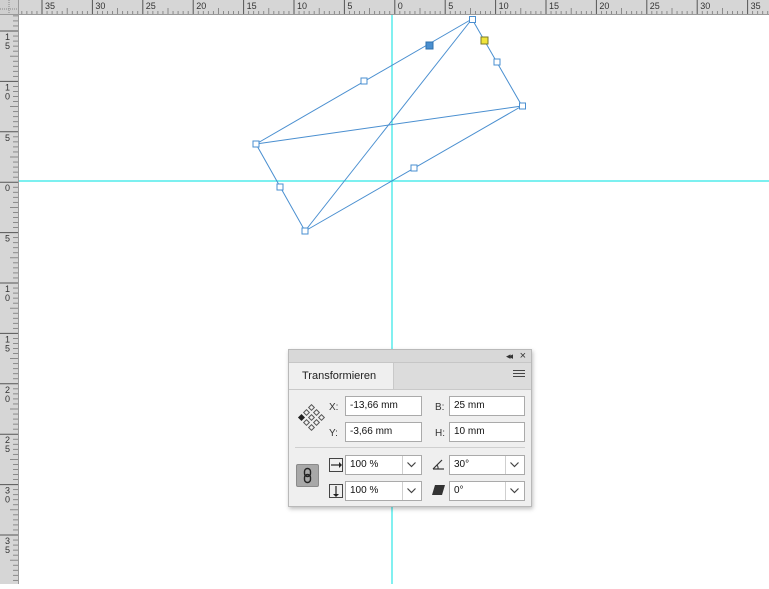 The image size is (769, 589). I want to click on panel-menu-icon, so click(519, 375).